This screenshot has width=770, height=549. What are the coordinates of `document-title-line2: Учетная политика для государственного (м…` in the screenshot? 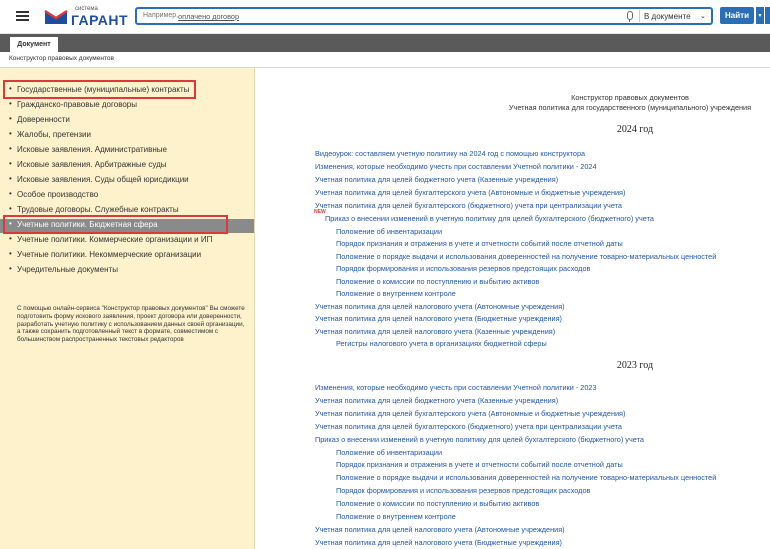 It's located at (630, 107).